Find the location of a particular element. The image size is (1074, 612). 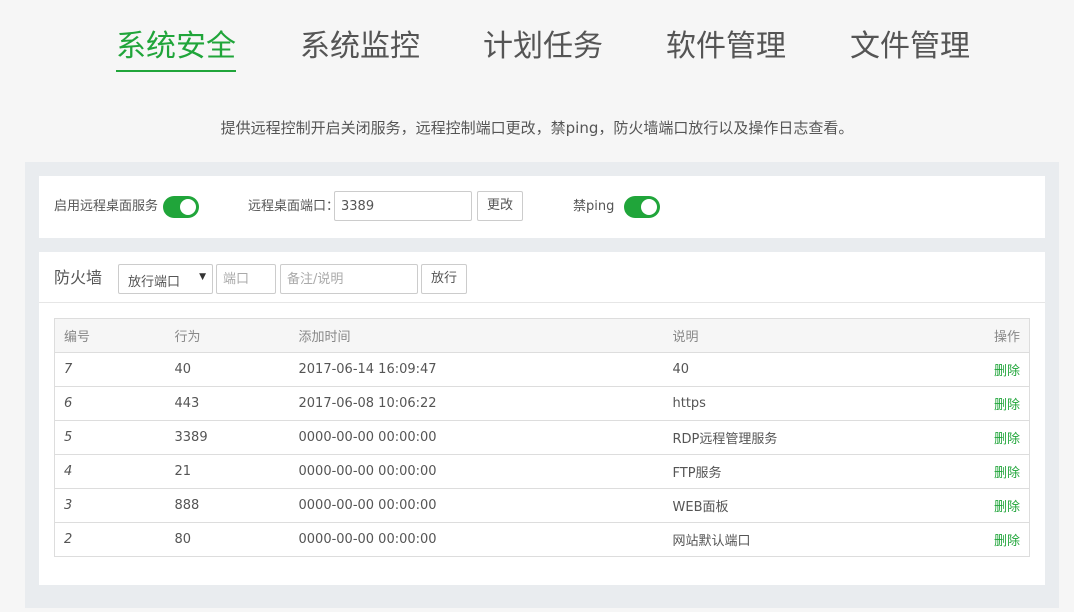

select-value: 放行端口 is located at coordinates (154, 282).